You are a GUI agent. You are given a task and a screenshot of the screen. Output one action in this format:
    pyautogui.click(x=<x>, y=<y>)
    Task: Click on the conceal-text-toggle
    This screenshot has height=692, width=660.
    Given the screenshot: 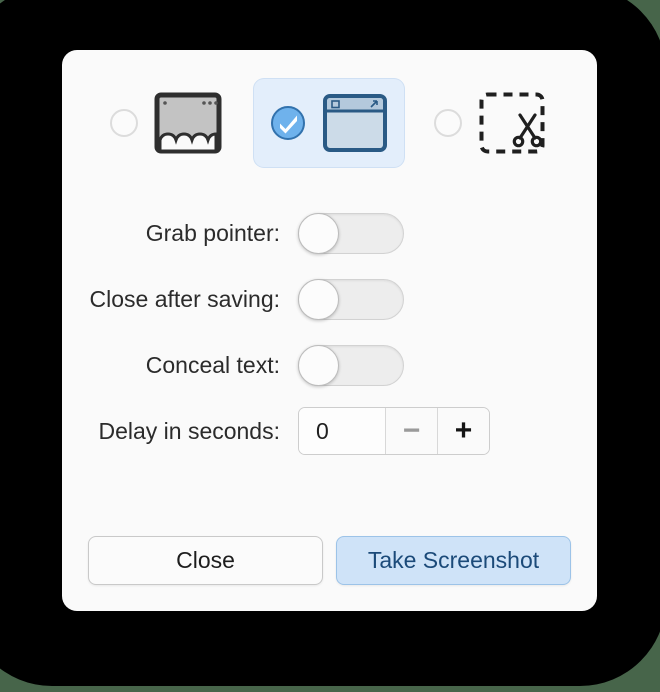 What is the action you would take?
    pyautogui.click(x=351, y=365)
    